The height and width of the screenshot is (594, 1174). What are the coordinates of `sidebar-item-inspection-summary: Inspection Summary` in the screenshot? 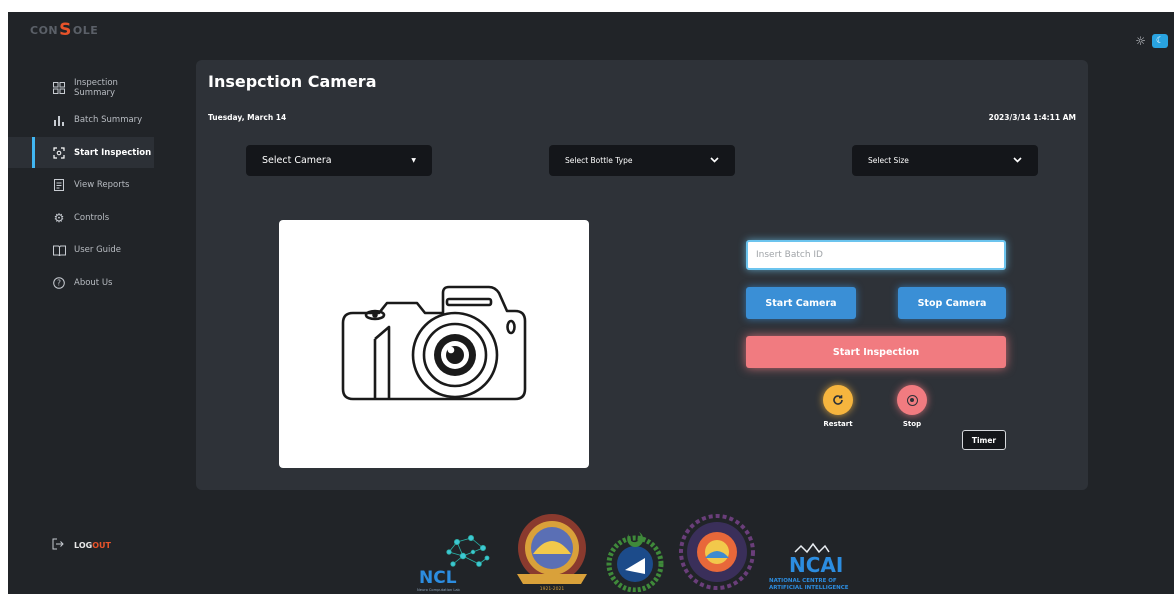 It's located at (83, 87).